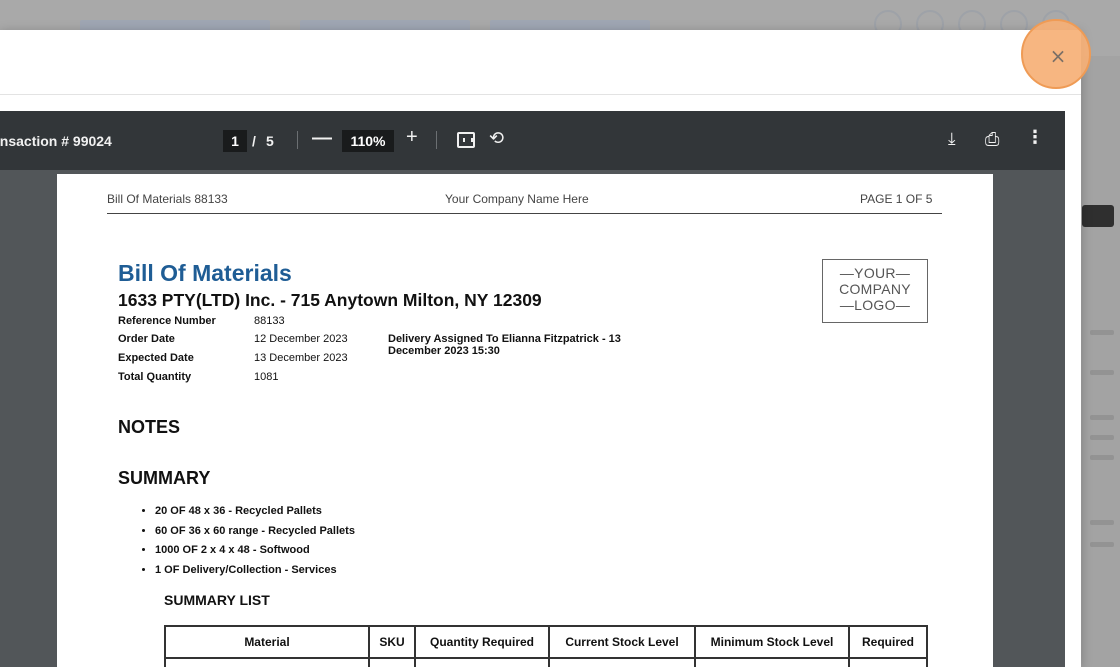 The width and height of the screenshot is (1120, 667). Describe the element at coordinates (255, 535) in the screenshot. I see `summary-item: 60 OF 36 x 60 range - Recycled Pallets` at that location.